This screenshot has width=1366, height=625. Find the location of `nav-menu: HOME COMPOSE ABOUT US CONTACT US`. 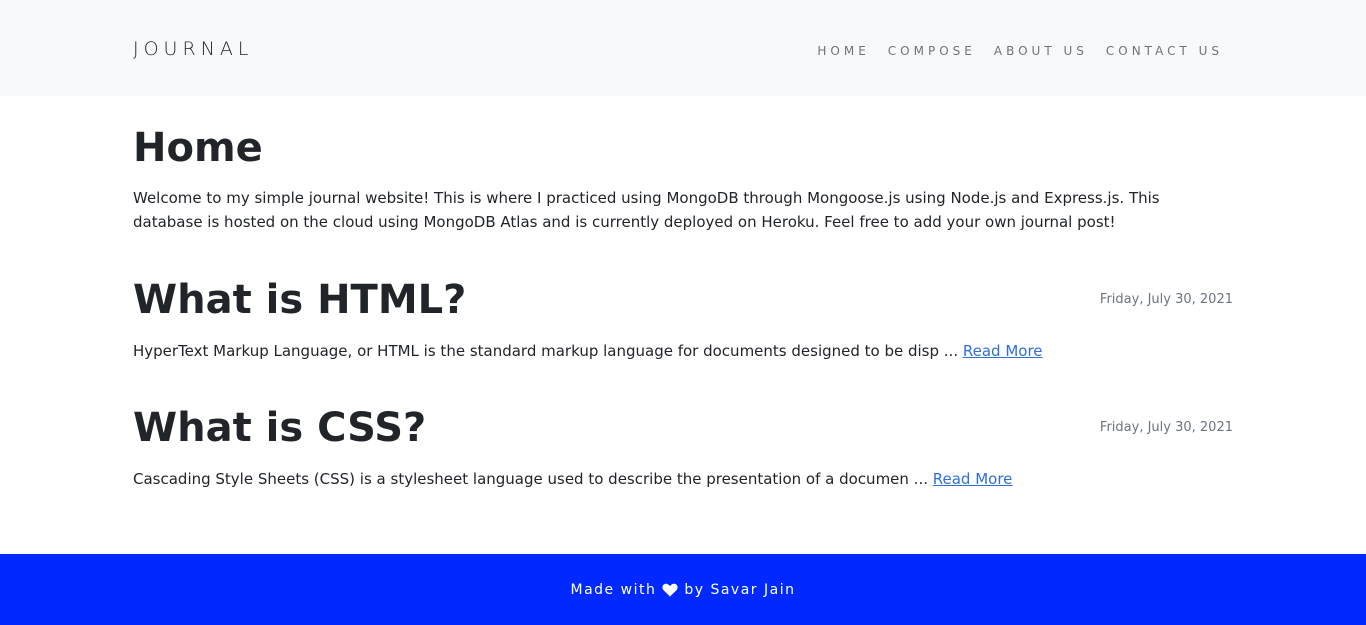

nav-menu: HOME COMPOSE ABOUT US CONTACT US is located at coordinates (1020, 50).